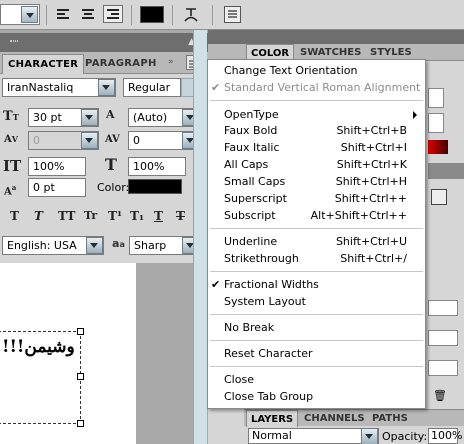  What do you see at coordinates (316, 198) in the screenshot?
I see `menu-item-superscript: Superscript Shift+Ctrl++` at bounding box center [316, 198].